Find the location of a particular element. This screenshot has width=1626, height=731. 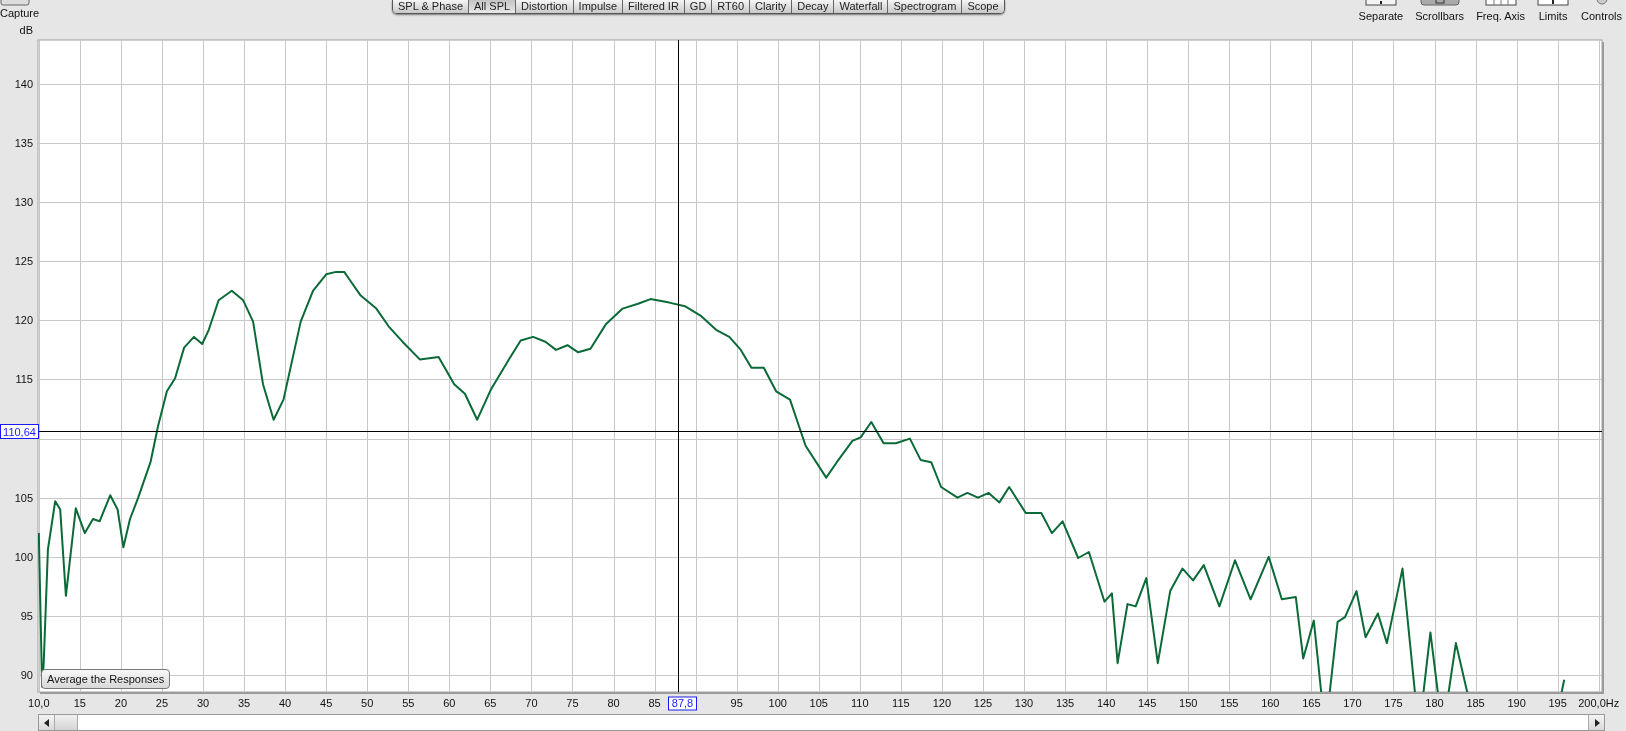

x-tick-label: 185 is located at coordinates (1475, 703).